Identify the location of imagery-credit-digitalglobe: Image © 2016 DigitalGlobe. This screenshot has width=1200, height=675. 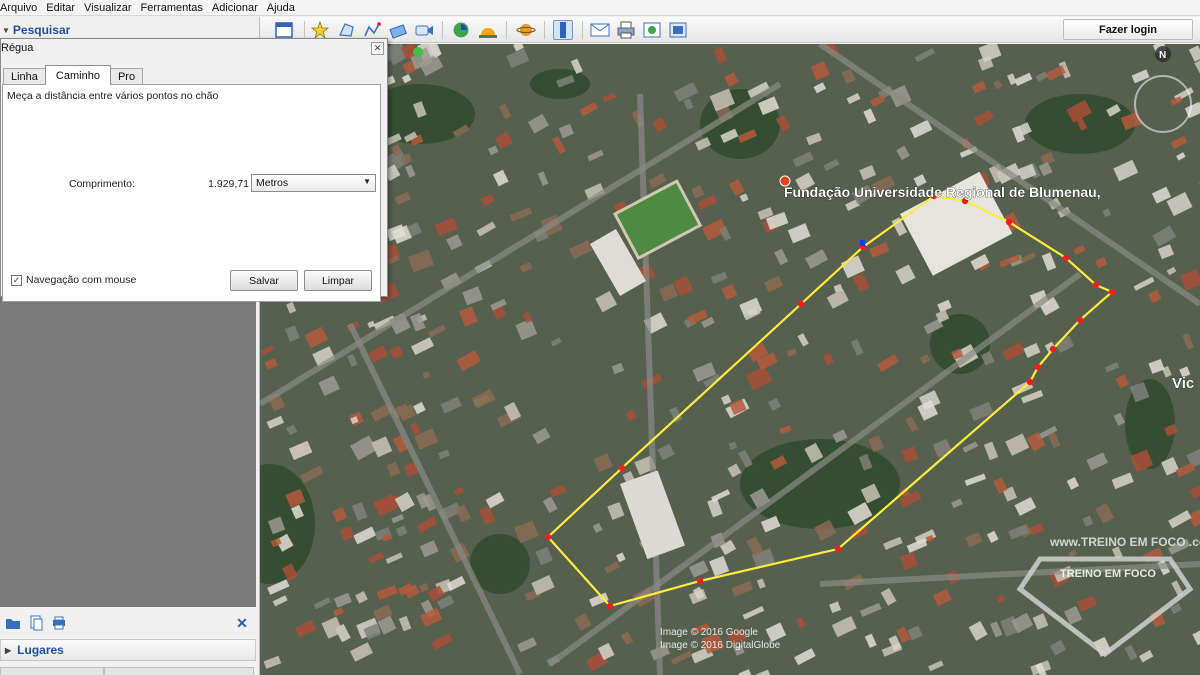
(720, 645).